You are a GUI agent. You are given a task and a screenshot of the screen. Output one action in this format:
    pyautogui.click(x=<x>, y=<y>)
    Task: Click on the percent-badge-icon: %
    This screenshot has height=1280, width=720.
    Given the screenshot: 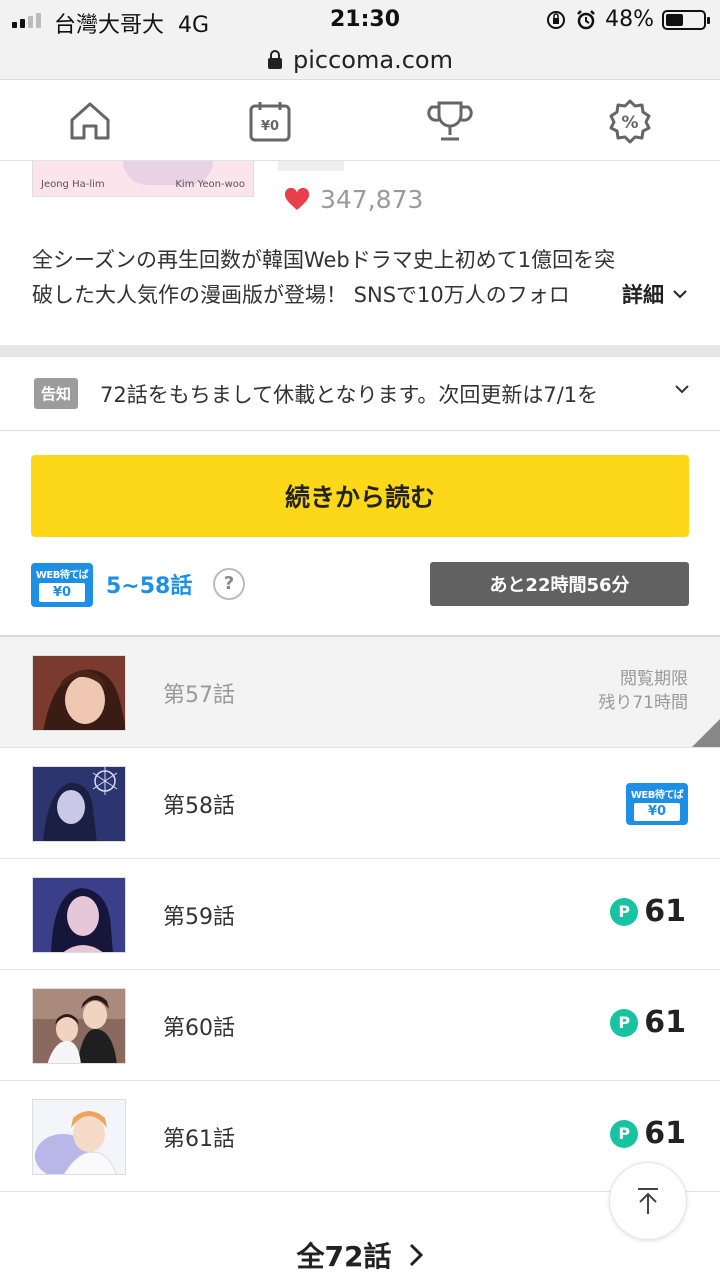 What is the action you would take?
    pyautogui.click(x=630, y=121)
    